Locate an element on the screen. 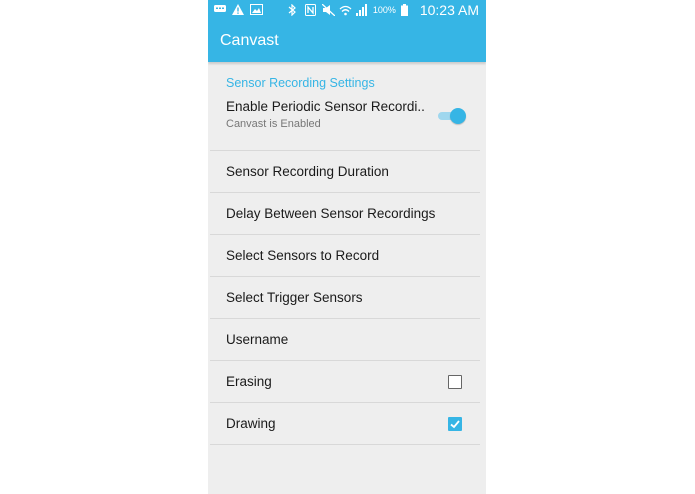 Image resolution: width=695 pixels, height=494 pixels. toggle-thumb is located at coordinates (458, 116).